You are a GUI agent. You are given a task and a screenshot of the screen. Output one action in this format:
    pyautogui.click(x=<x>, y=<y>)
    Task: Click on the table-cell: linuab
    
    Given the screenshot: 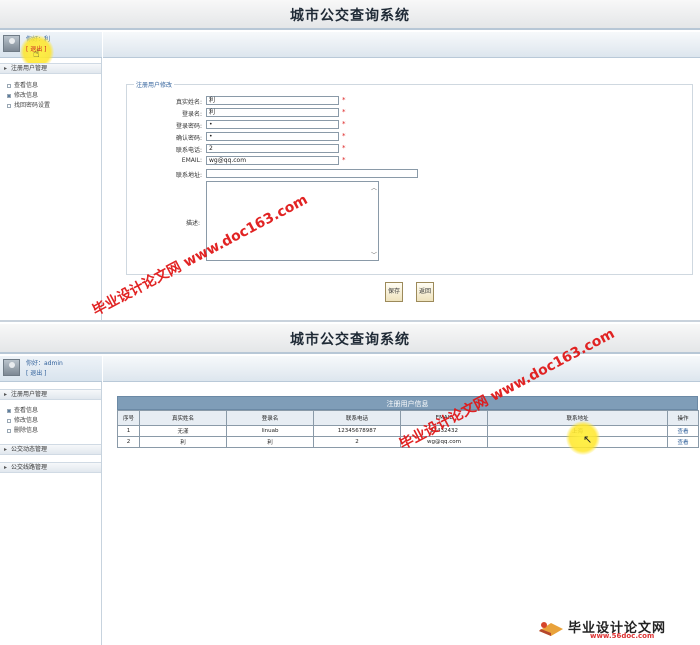 What is the action you would take?
    pyautogui.click(x=270, y=431)
    